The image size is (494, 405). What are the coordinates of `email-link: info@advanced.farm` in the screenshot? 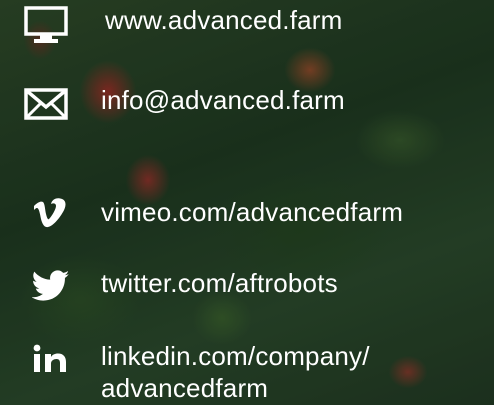 It's located at (223, 100).